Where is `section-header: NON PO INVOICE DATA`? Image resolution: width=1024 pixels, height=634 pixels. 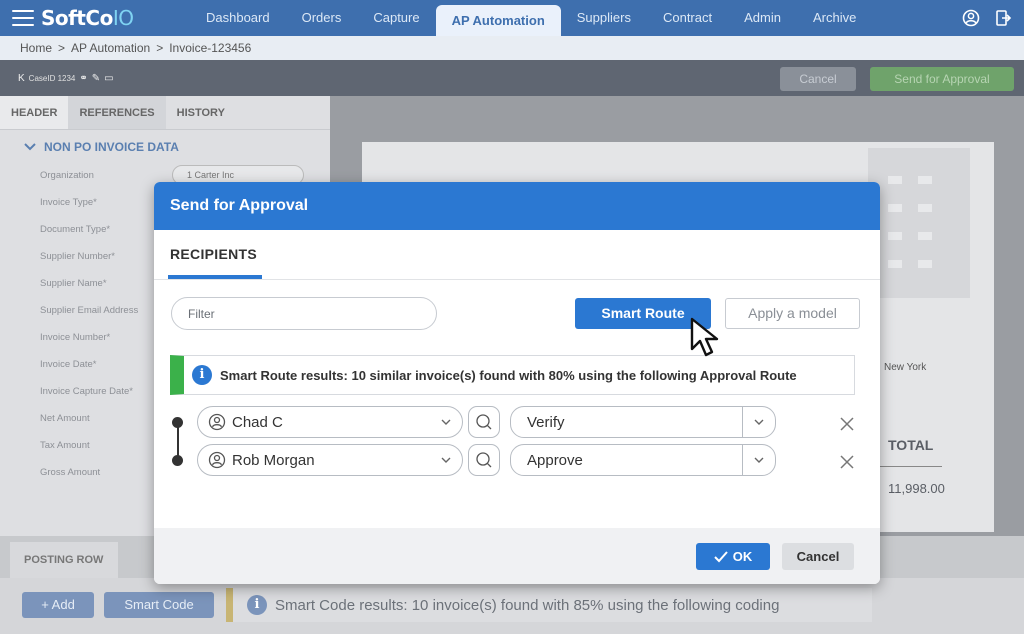 section-header: NON PO INVOICE DATA is located at coordinates (177, 147).